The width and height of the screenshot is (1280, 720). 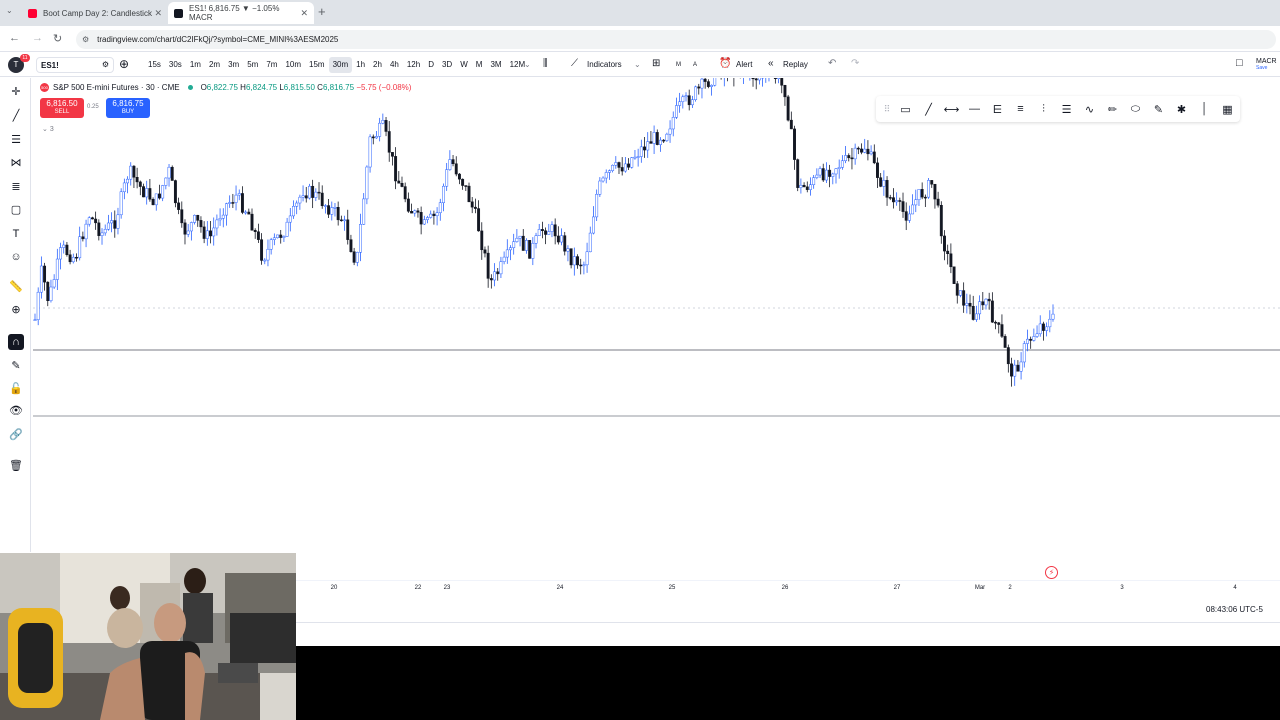 I want to click on stay-drawing-icon: ✎, so click(x=16, y=366).